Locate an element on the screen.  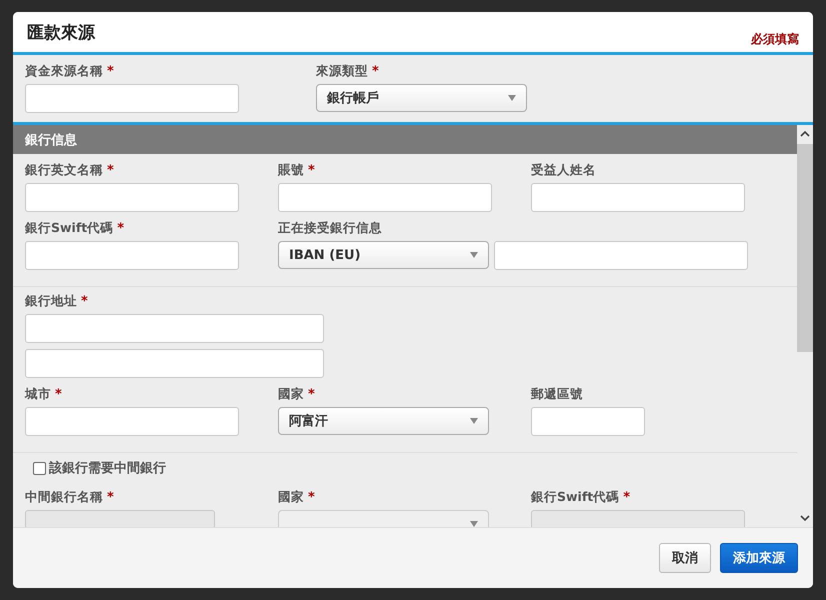
add-button: 添加來源 is located at coordinates (759, 558).